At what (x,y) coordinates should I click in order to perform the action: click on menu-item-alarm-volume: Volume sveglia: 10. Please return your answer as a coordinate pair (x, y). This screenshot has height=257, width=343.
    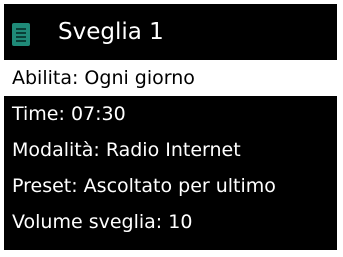
    Looking at the image, I should click on (170, 222).